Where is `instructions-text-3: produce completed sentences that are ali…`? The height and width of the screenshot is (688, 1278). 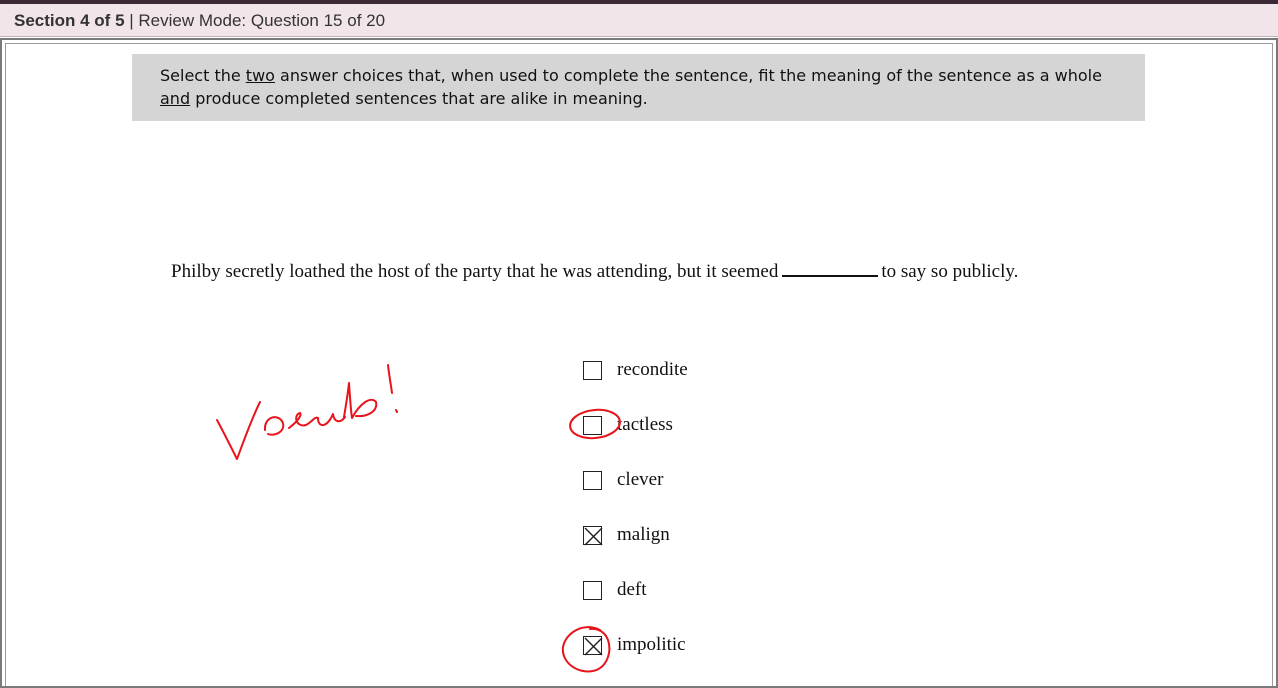 instructions-text-3: produce completed sentences that are ali… is located at coordinates (419, 98).